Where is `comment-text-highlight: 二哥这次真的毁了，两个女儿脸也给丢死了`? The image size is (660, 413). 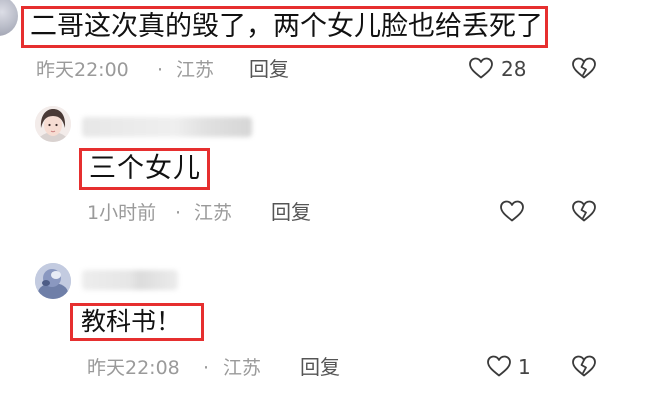 comment-text-highlight: 二哥这次真的毁了，两个女儿脸也给丢死了 is located at coordinates (284, 27).